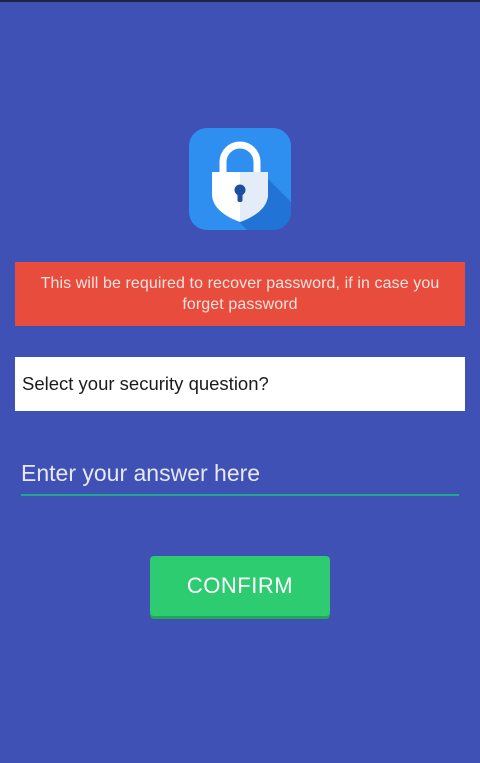 The image size is (480, 763). What do you see at coordinates (240, 179) in the screenshot?
I see `lock-icon` at bounding box center [240, 179].